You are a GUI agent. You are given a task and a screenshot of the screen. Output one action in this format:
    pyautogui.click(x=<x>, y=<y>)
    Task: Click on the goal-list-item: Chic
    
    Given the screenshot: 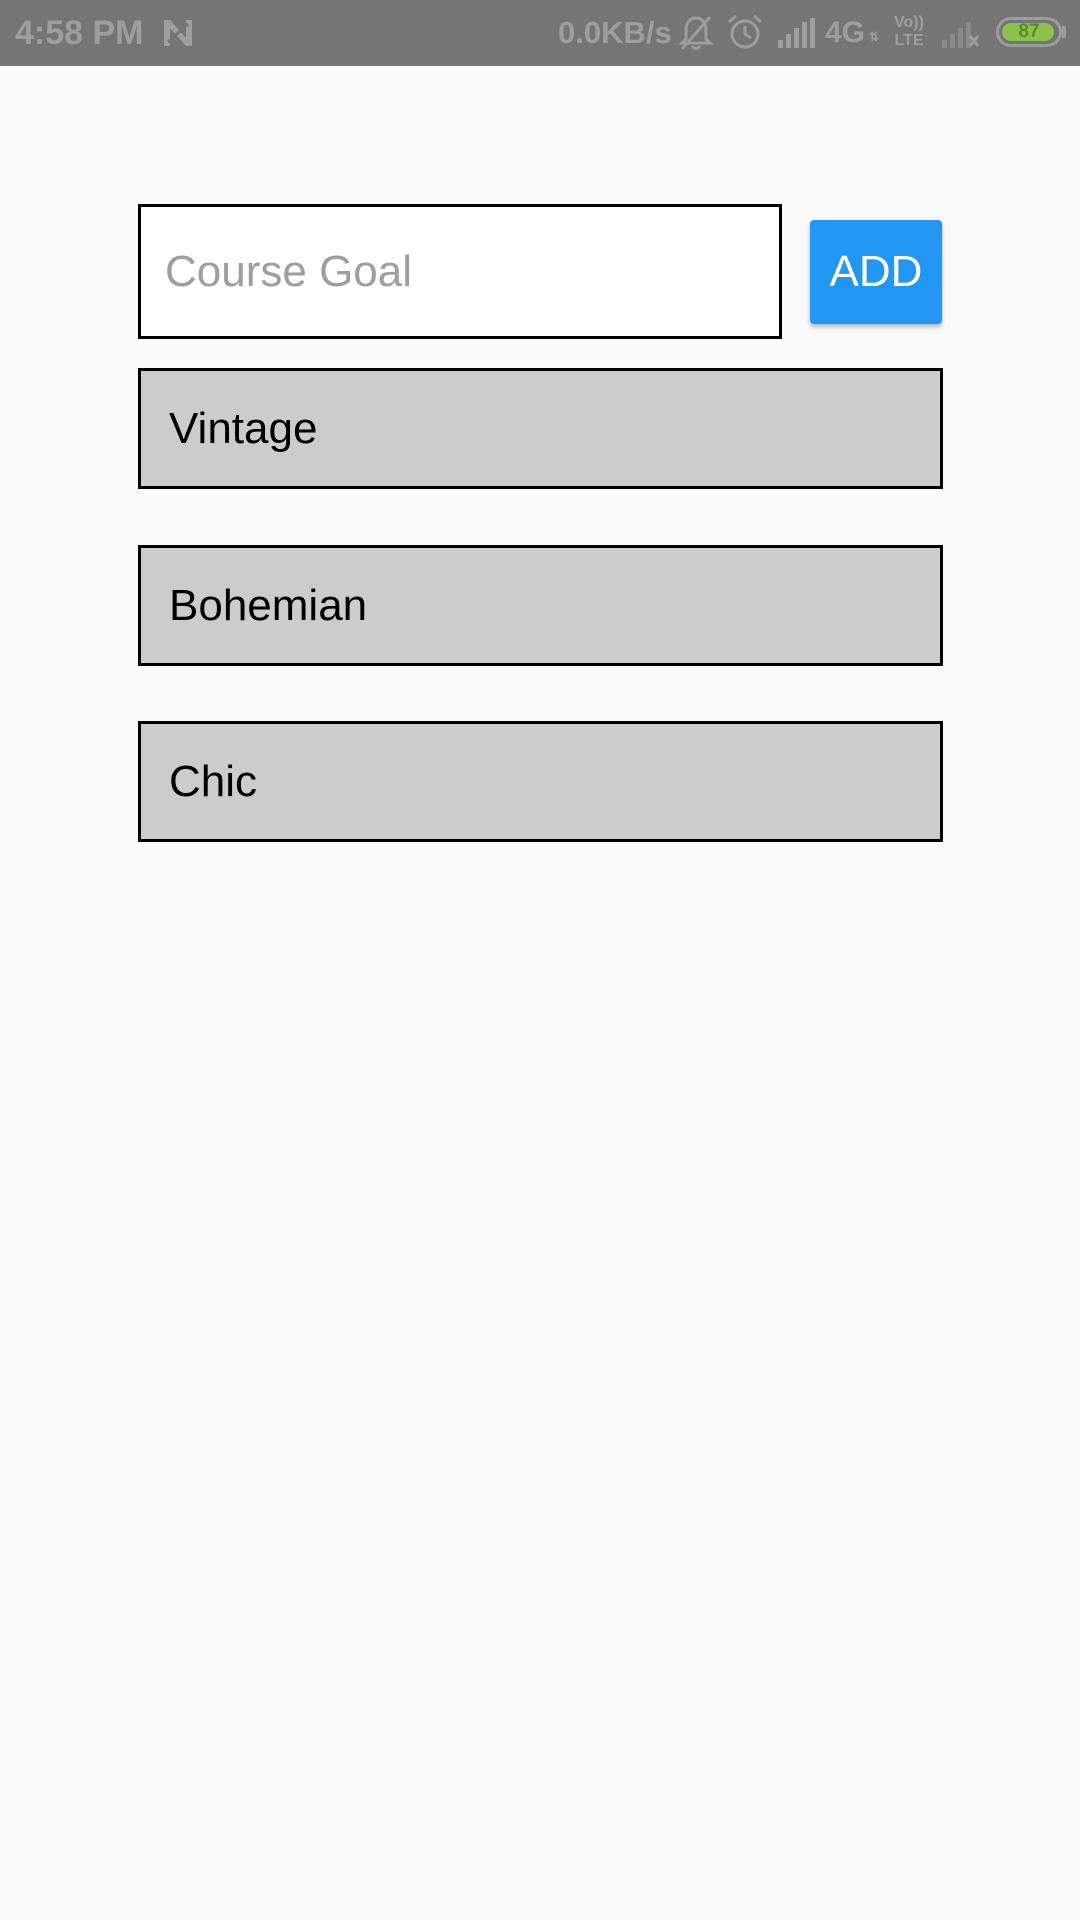 What is the action you would take?
    pyautogui.click(x=540, y=781)
    